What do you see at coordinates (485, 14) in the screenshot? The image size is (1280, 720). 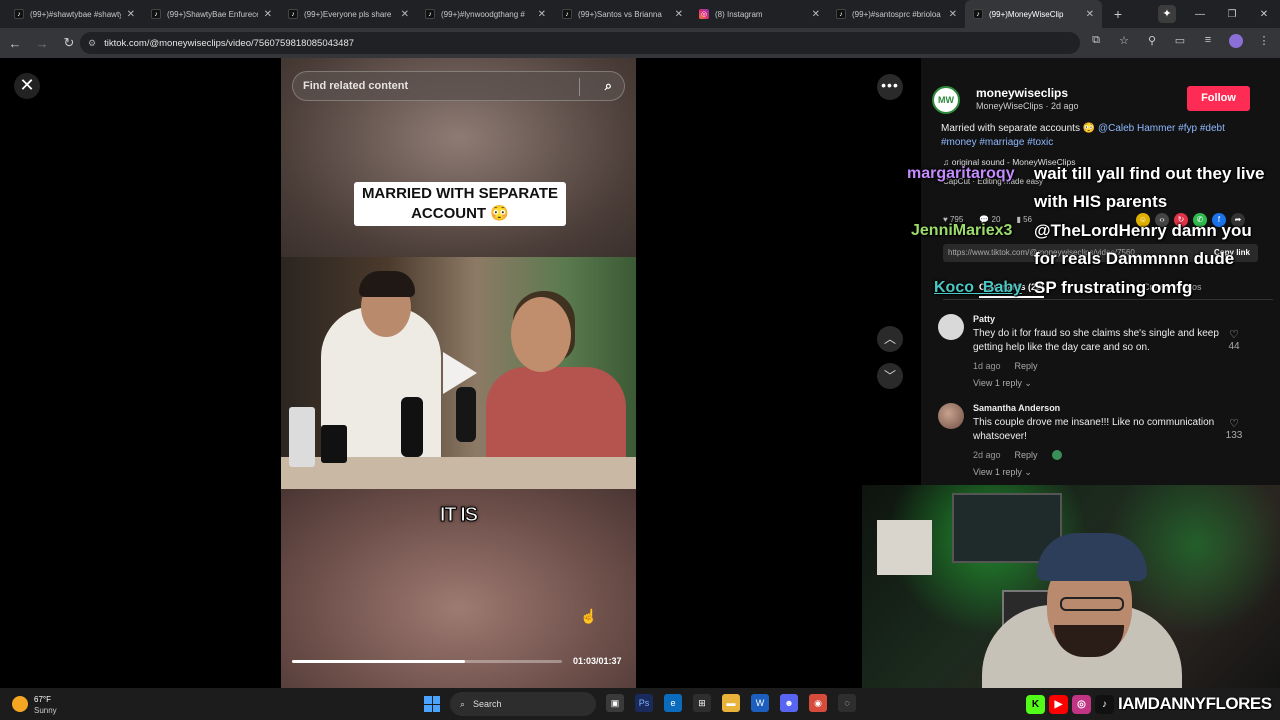 I see `tab-lynwoodgthang: ♪ (99+)#lynwoodgthang # ✕` at bounding box center [485, 14].